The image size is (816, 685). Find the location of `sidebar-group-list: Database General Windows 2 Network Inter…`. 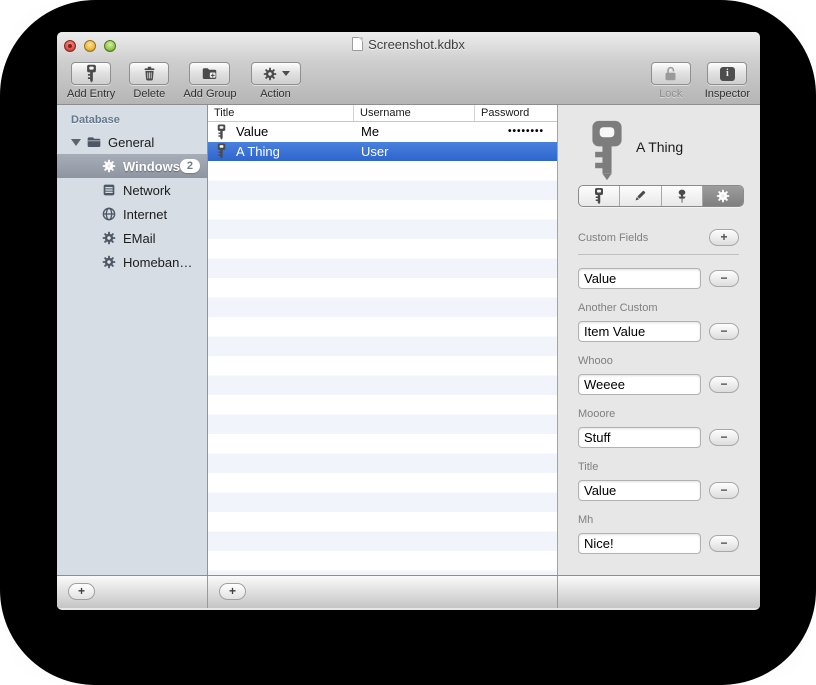

sidebar-group-list: Database General Windows 2 Network Inter… is located at coordinates (132, 340).